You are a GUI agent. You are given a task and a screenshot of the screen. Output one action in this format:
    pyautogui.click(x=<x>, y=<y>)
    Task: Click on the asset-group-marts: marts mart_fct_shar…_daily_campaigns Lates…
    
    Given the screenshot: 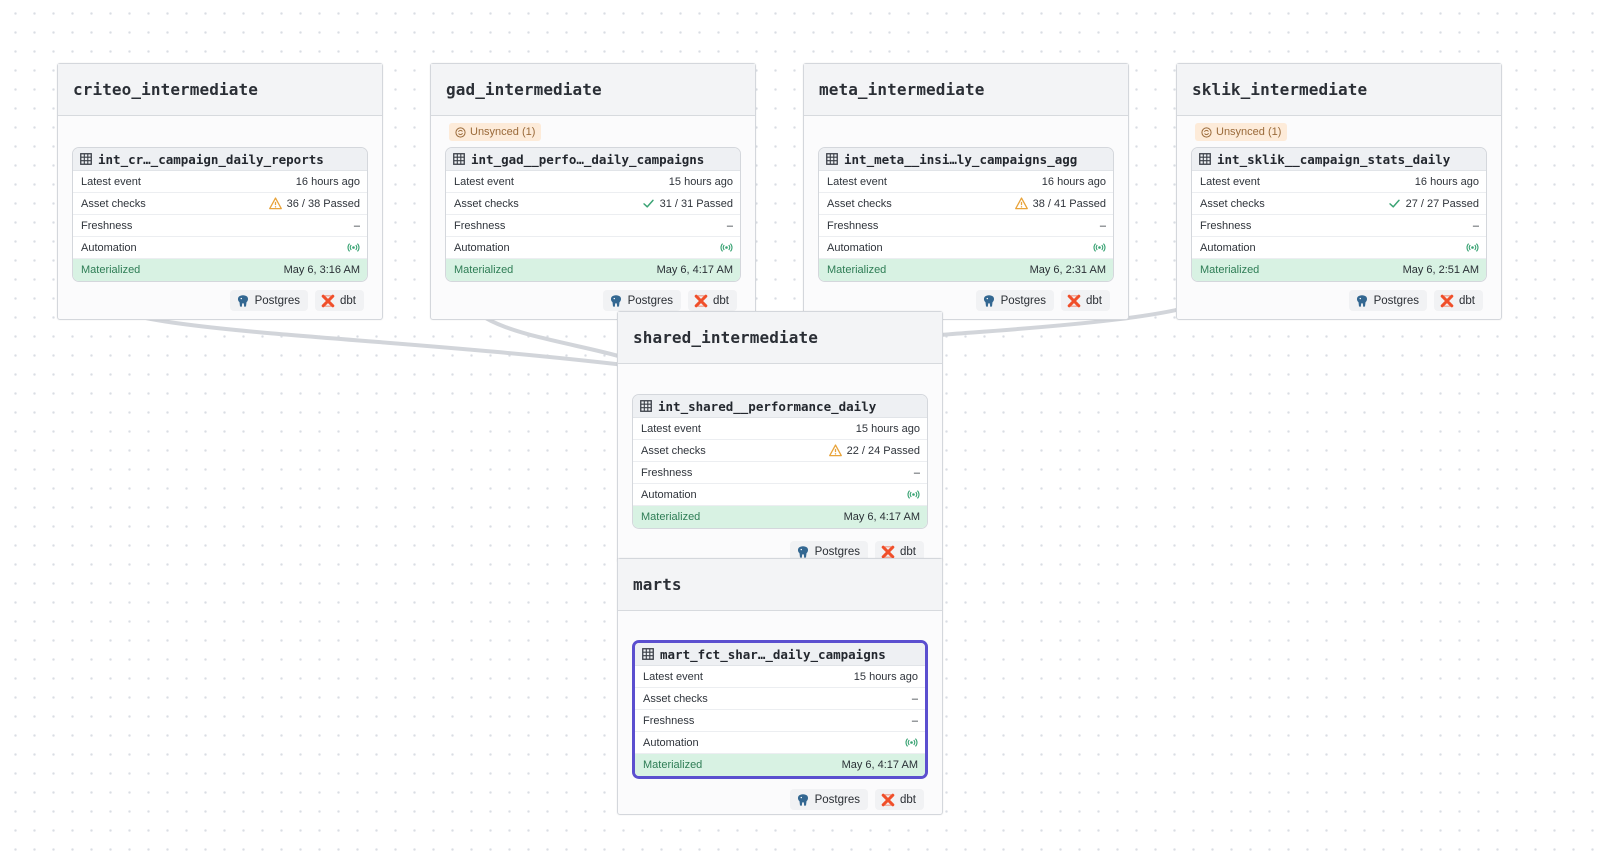 What is the action you would take?
    pyautogui.click(x=780, y=686)
    